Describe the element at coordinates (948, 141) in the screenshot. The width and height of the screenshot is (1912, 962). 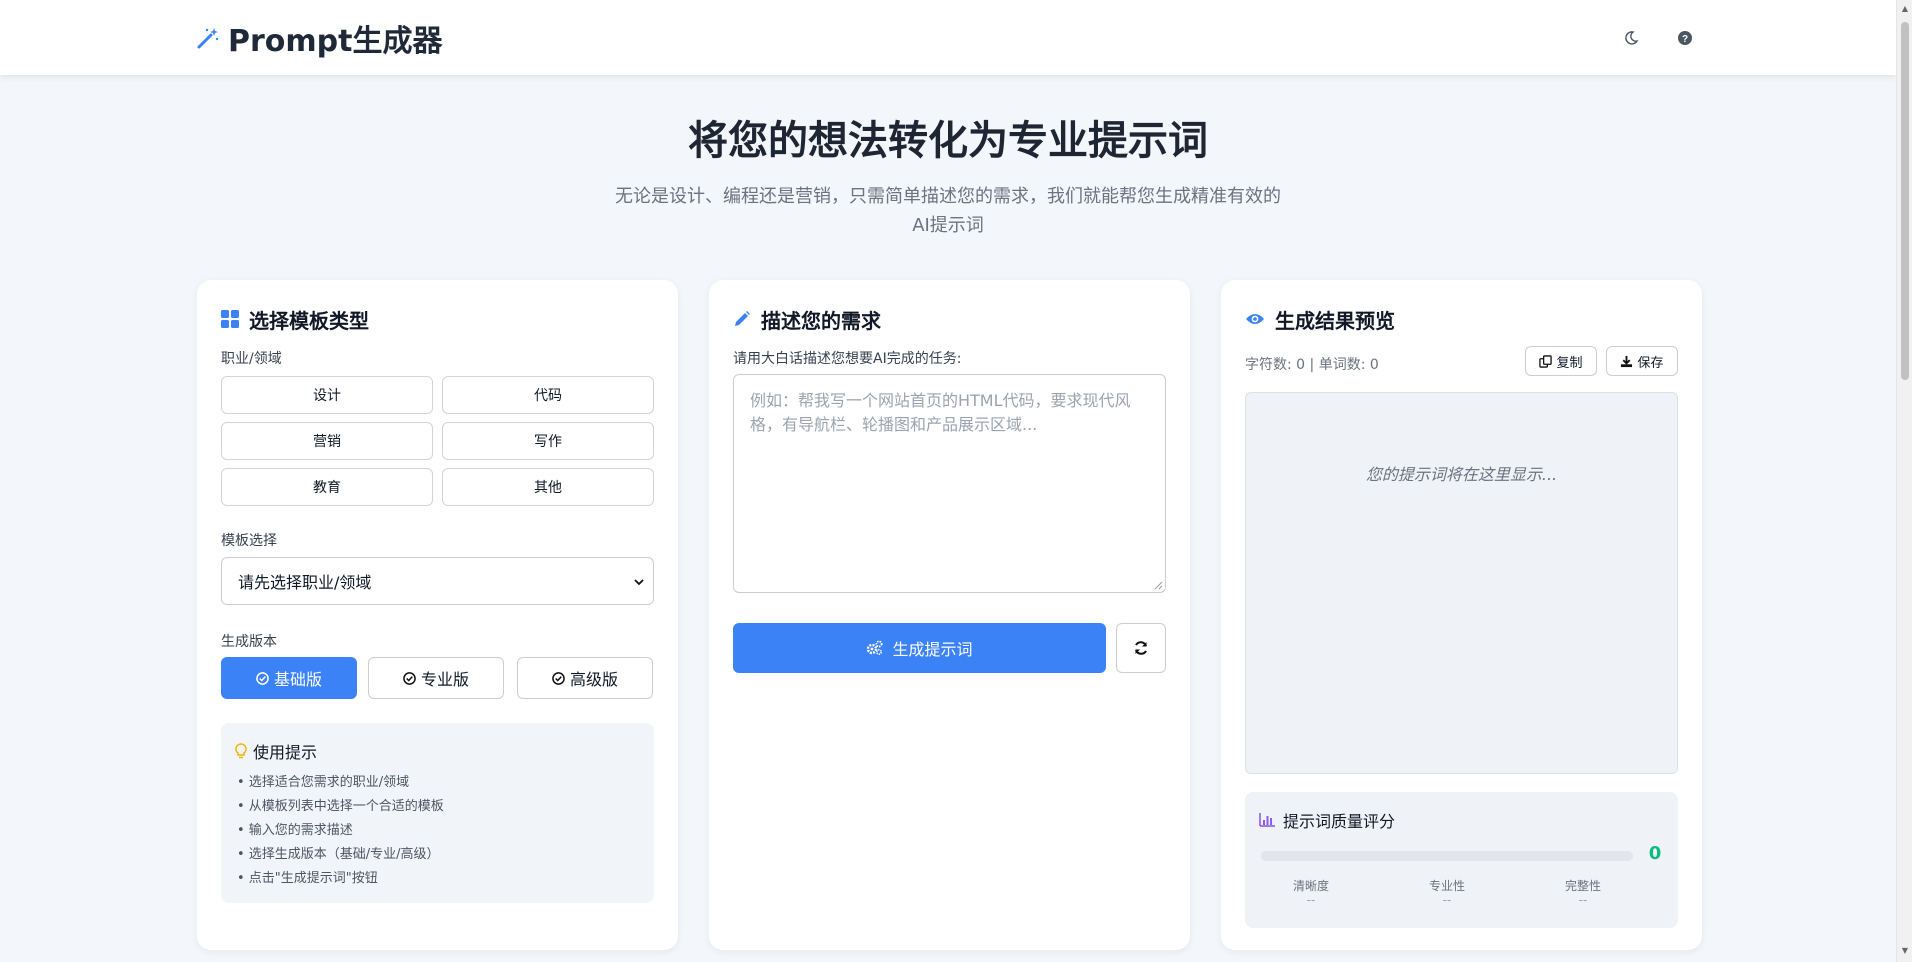
I see `hero-title: 将您的想法转化为专业提示词` at that location.